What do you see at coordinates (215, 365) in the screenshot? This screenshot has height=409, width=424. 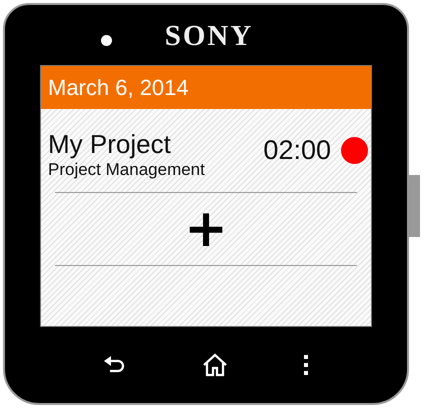 I see `home-icon` at bounding box center [215, 365].